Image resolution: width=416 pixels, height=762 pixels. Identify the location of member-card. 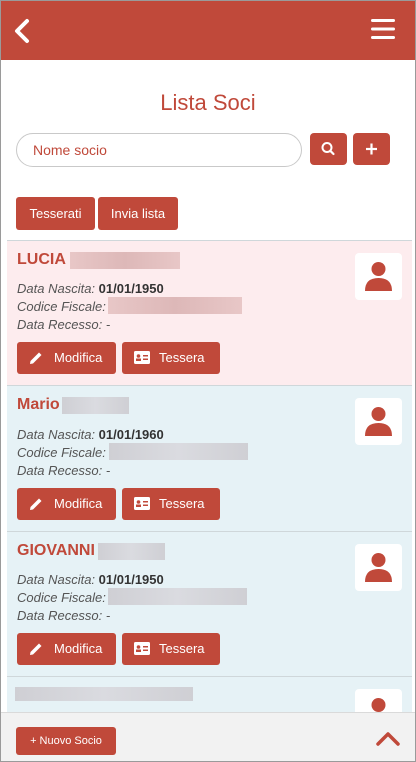
(209, 694).